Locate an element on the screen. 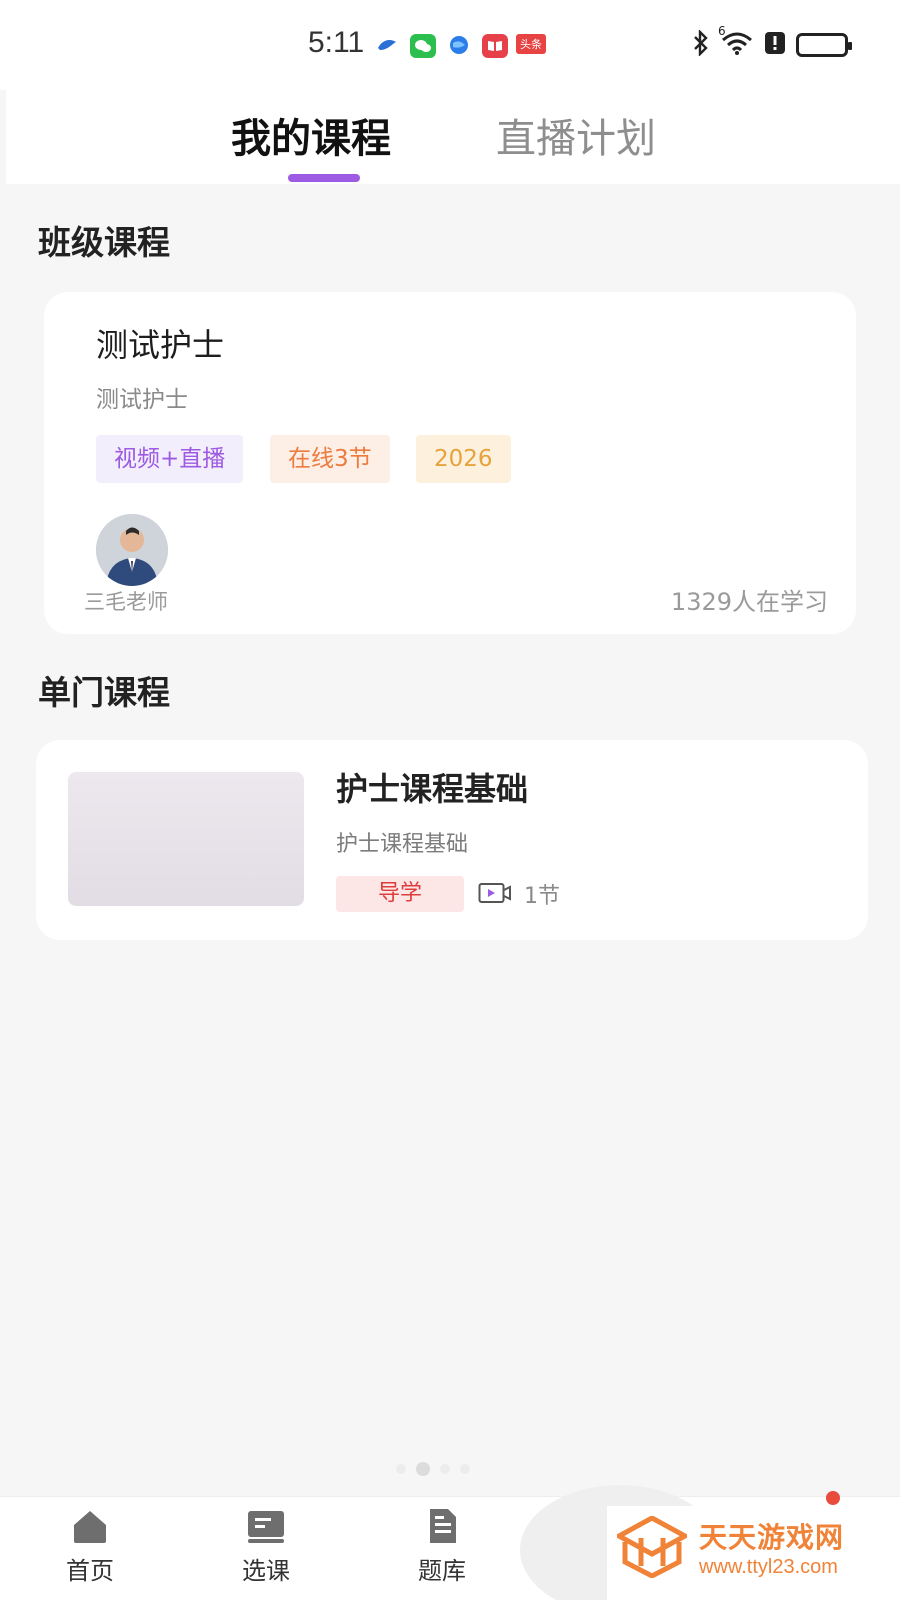  single-course-card: 护士课程基础 护士课程基础 导学 1节 is located at coordinates (452, 840).